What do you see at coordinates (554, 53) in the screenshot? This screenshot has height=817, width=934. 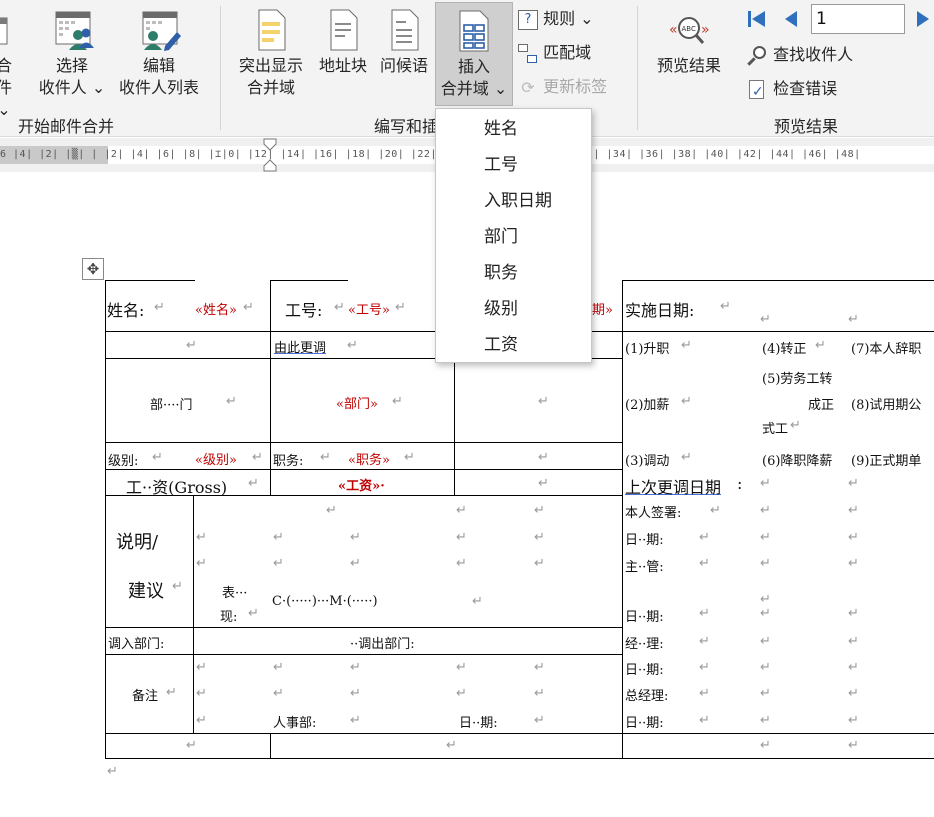 I see `match-fields-button: 匹配域` at bounding box center [554, 53].